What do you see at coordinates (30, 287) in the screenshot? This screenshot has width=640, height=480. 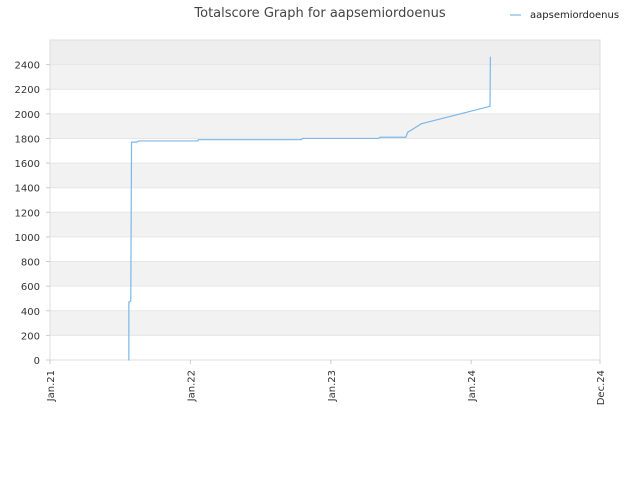 I see `y-tick-label: 600` at bounding box center [30, 287].